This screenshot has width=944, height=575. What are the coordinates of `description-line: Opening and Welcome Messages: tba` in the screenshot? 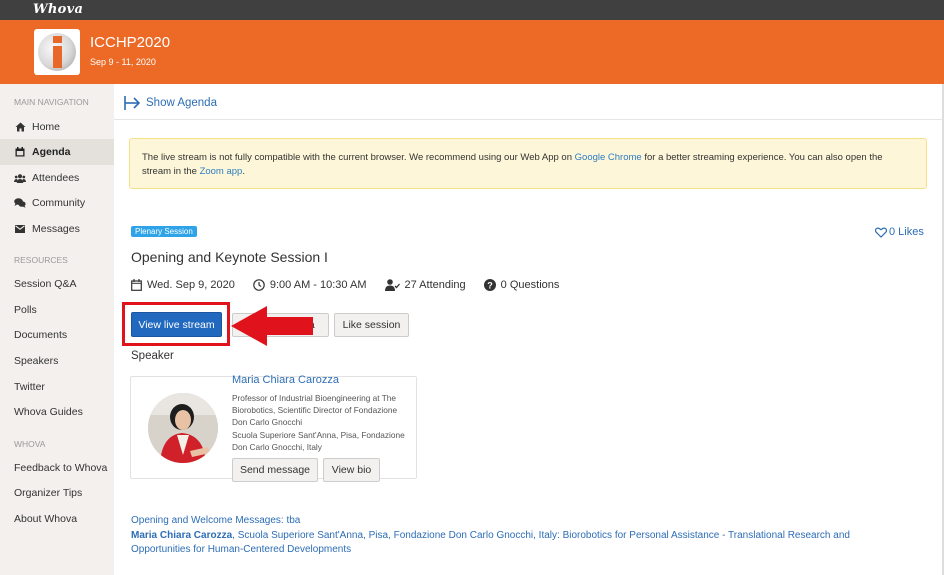 It's located at (216, 520).